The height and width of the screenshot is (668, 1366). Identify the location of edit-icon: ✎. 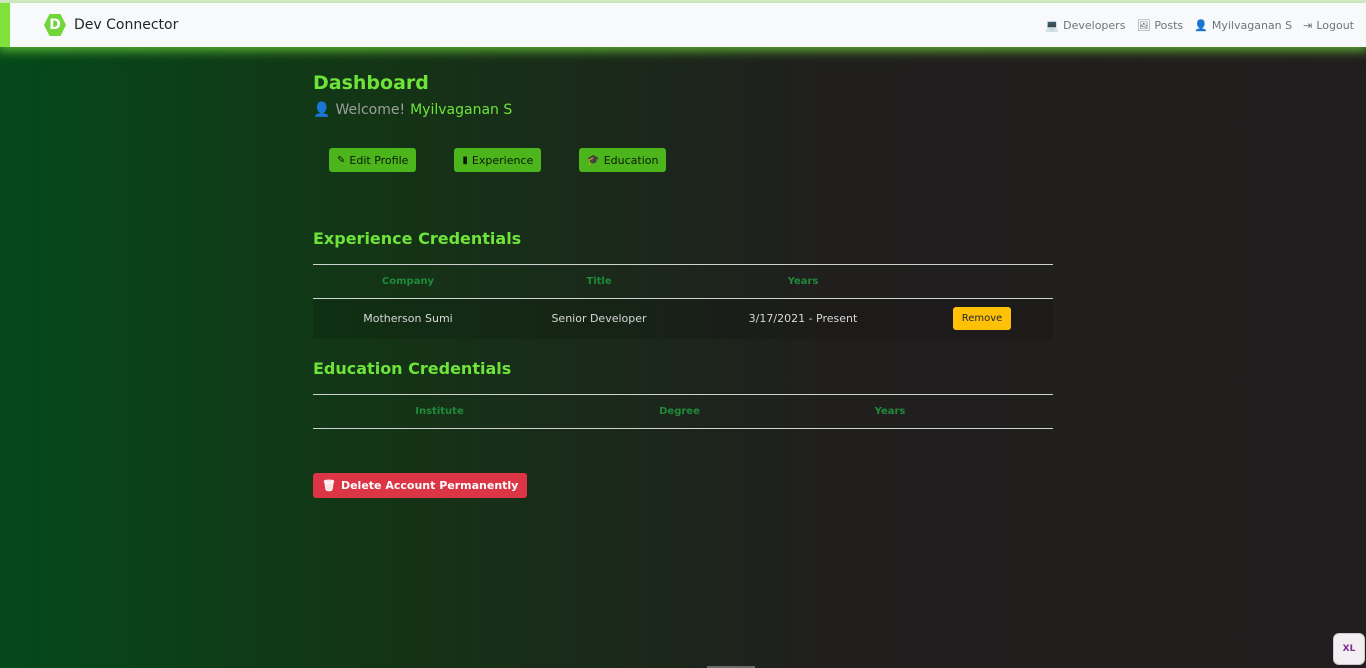
(341, 160).